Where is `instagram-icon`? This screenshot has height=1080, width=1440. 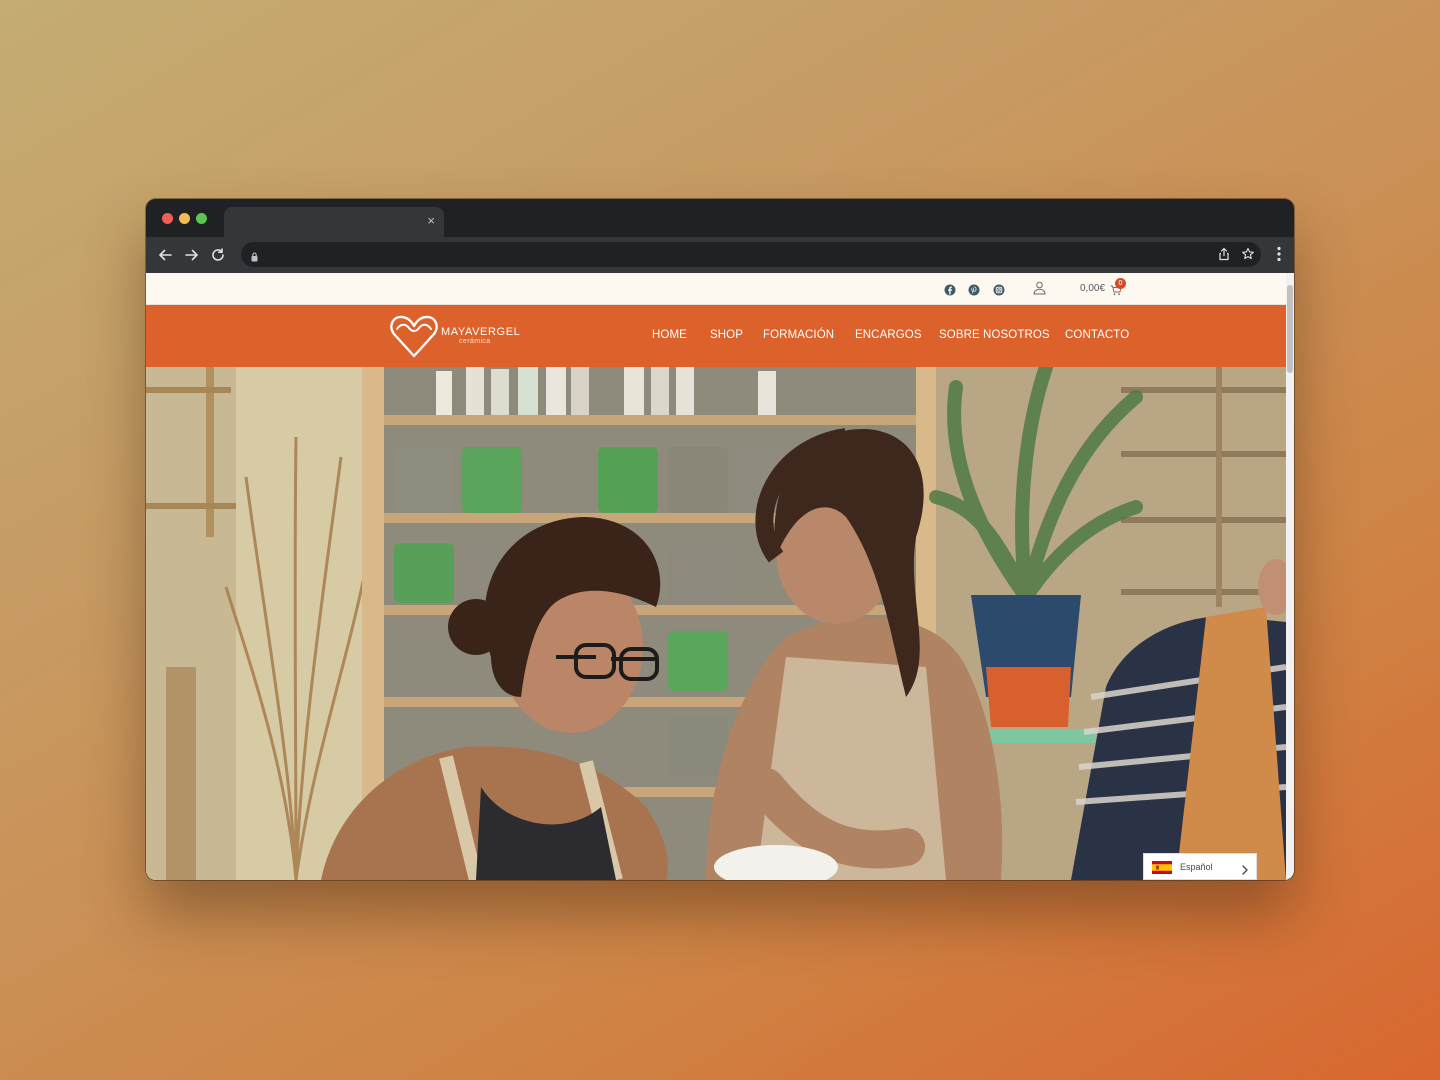
instagram-icon is located at coordinates (999, 289).